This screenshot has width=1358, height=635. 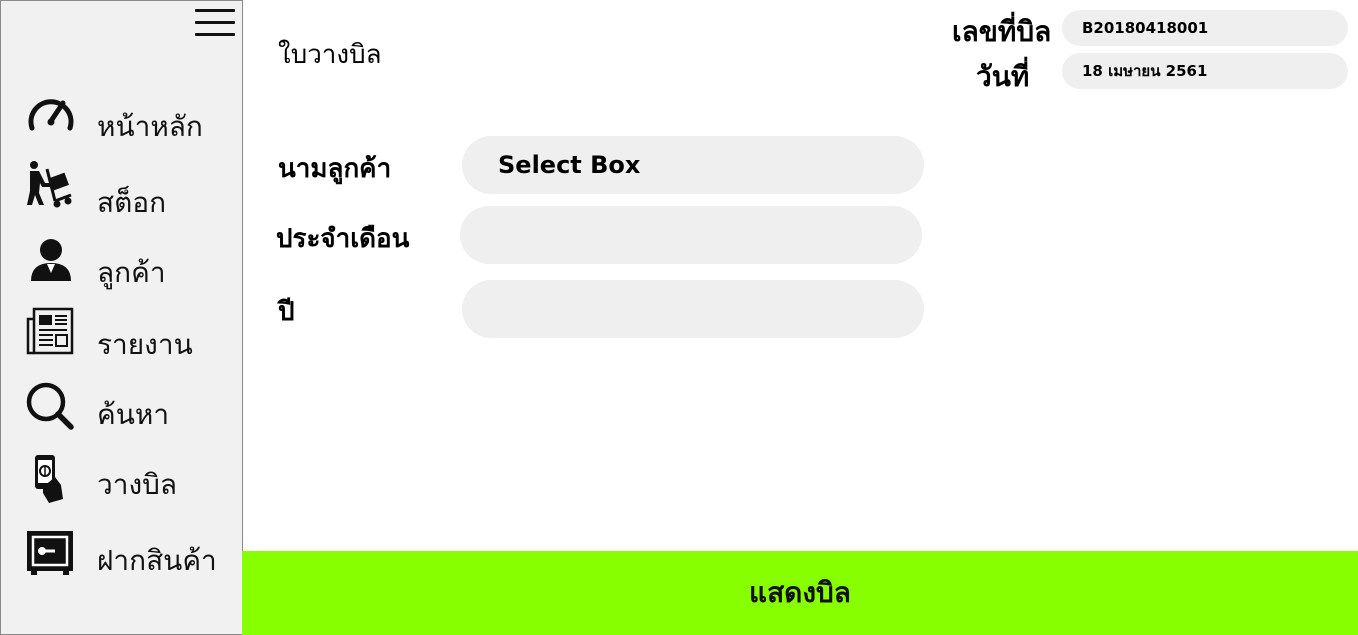 What do you see at coordinates (131, 272) in the screenshot?
I see `sidebar-item-label: ลูกค้า` at bounding box center [131, 272].